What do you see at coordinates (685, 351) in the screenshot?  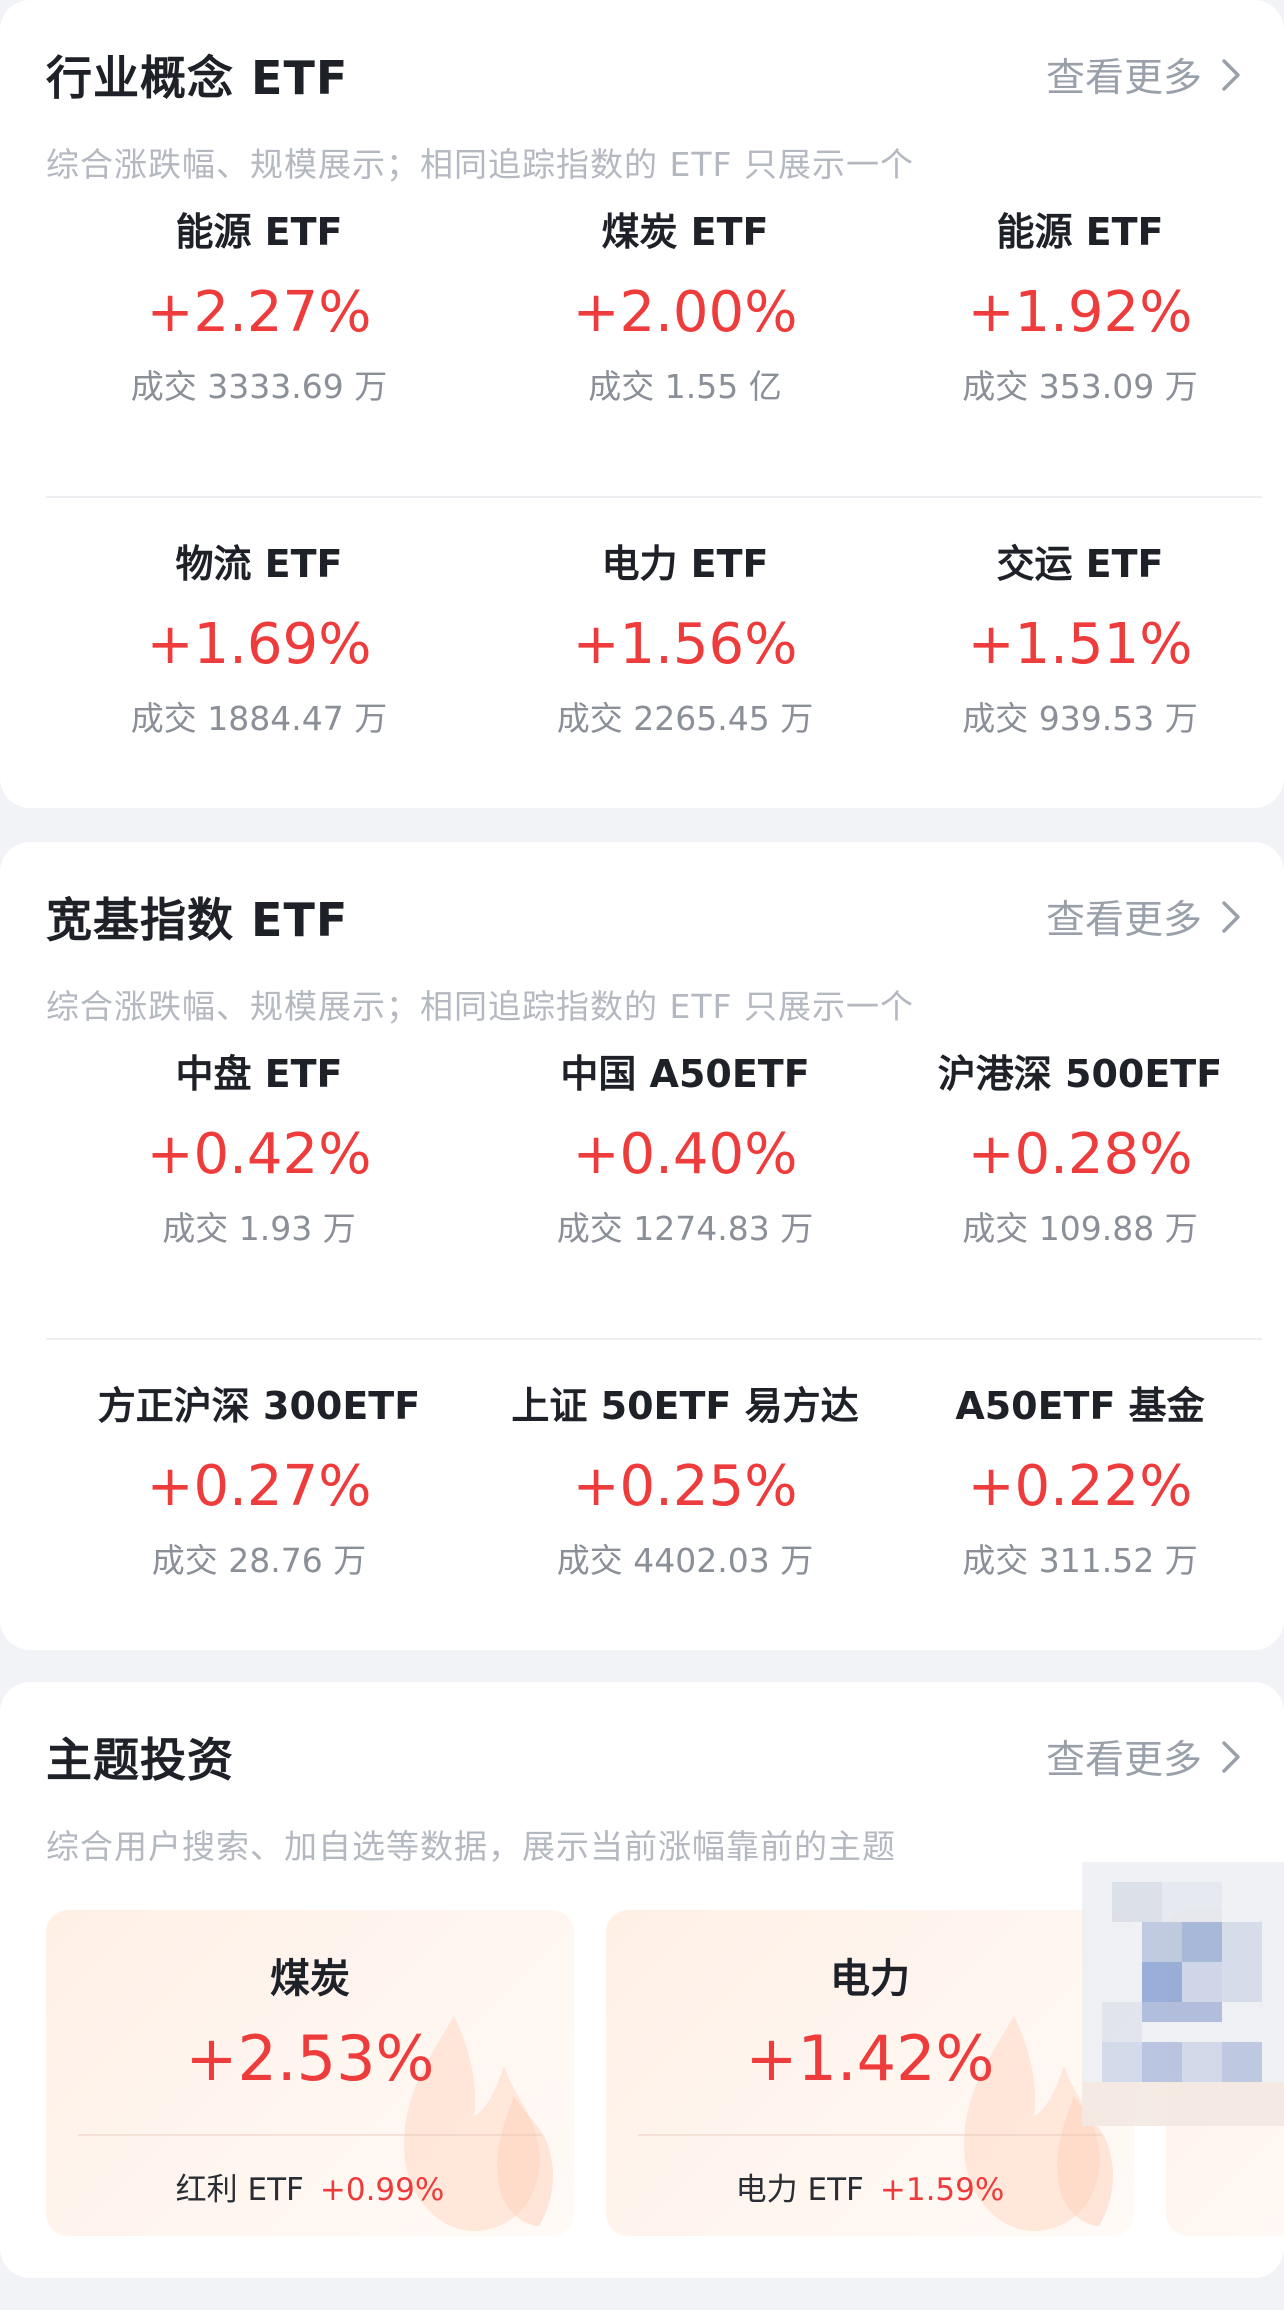 I see `etf-tile: 煤炭 ETF +2.00% 成交 1.55 亿` at bounding box center [685, 351].